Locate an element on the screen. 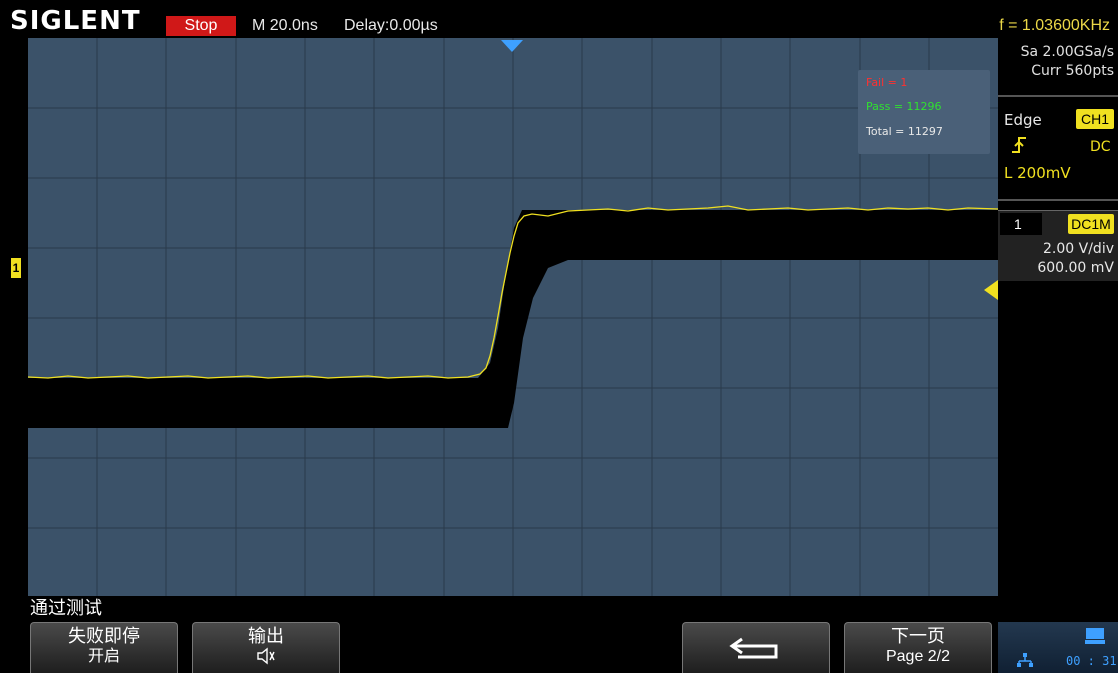 This screenshot has height=673, width=1118. channel-number: 1 is located at coordinates (1021, 224).